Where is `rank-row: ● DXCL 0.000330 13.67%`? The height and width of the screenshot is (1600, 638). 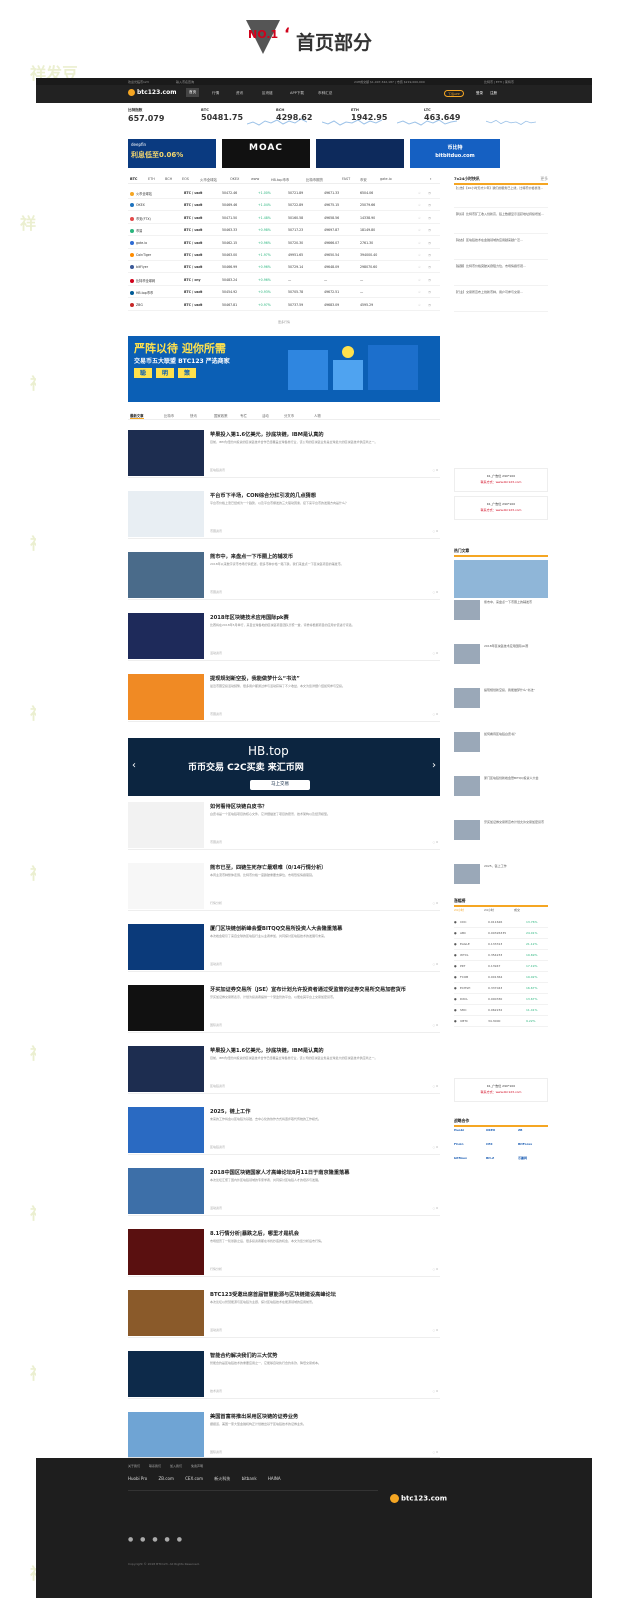
rank-row: ● DXCL 0.000330 13.67% is located at coordinates (501, 1000).